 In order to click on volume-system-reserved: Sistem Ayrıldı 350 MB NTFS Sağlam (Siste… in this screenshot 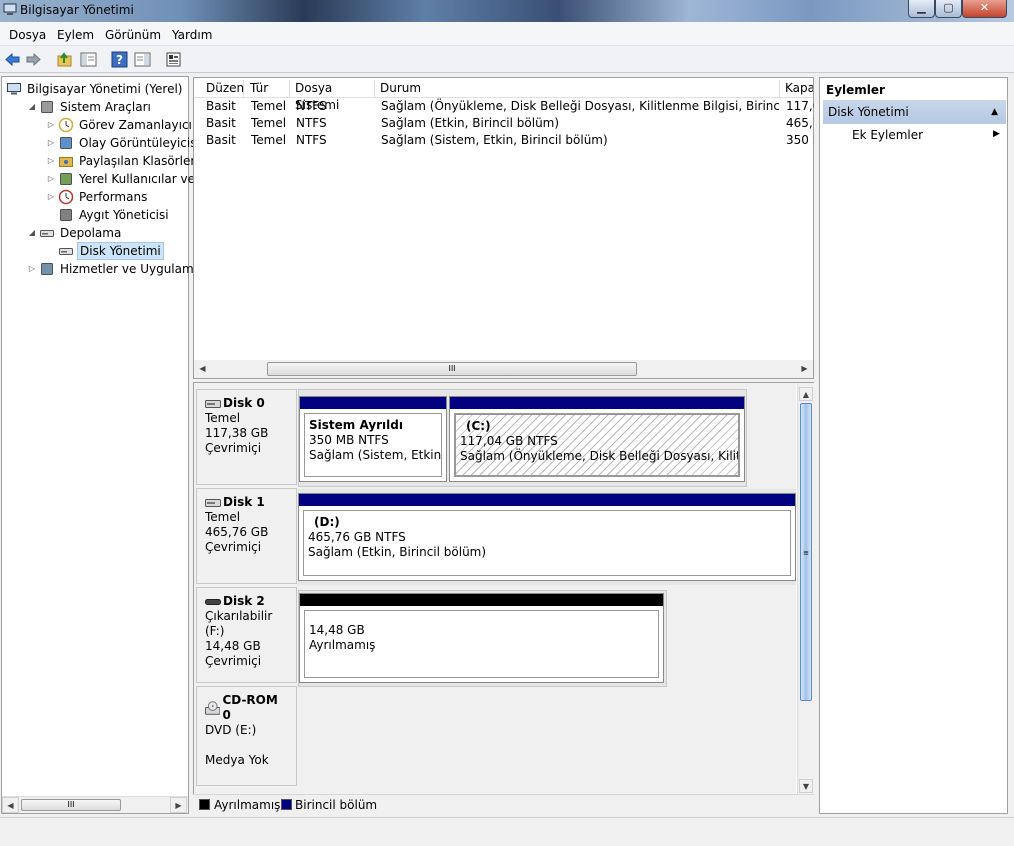, I will do `click(373, 439)`.